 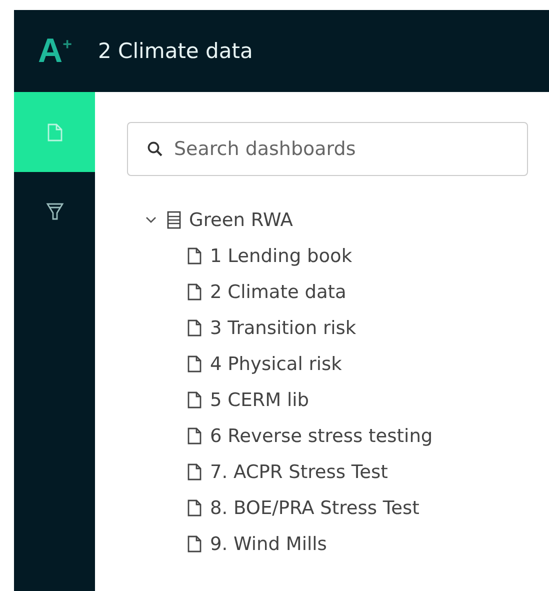 I want to click on tree-item: 5 CERM lib, so click(x=259, y=400).